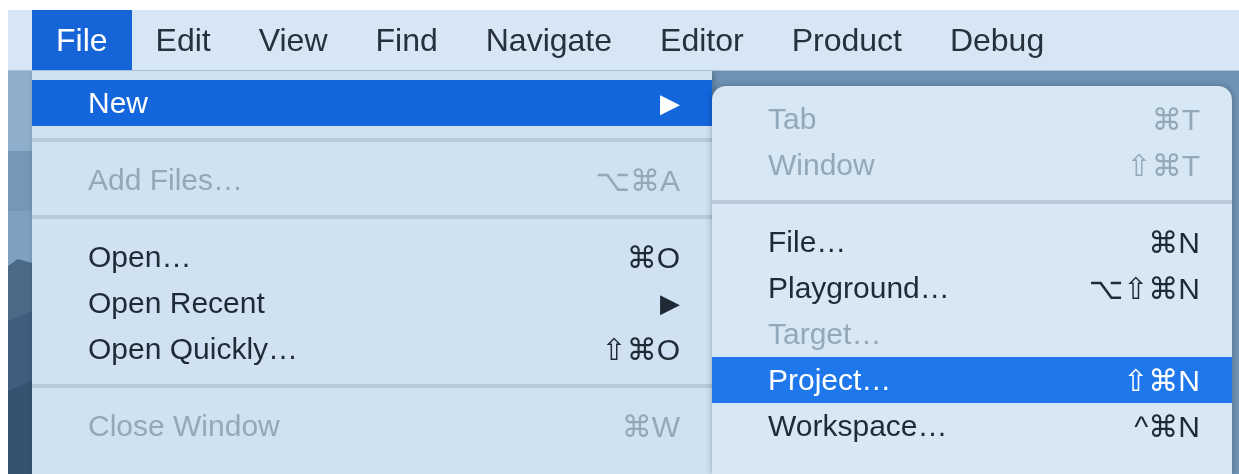 This screenshot has height=474, width=1239. I want to click on menu-item-label: New, so click(118, 103).